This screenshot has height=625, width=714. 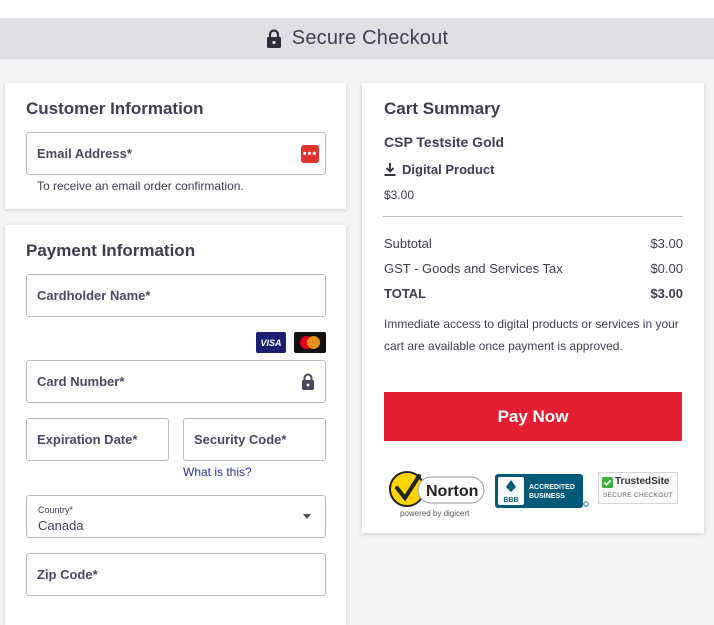 I want to click on trustedsite-name: TrustedSite, so click(x=642, y=481).